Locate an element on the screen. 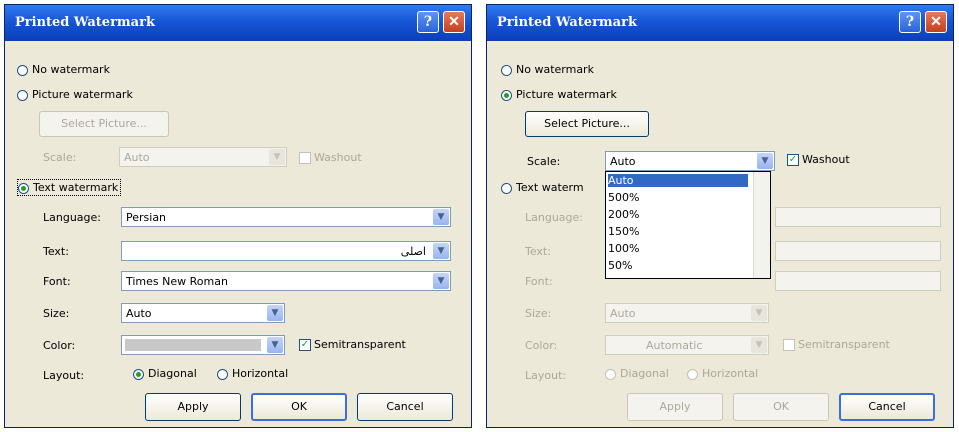 The width and height of the screenshot is (959, 432). language-label: Language: is located at coordinates (72, 217).